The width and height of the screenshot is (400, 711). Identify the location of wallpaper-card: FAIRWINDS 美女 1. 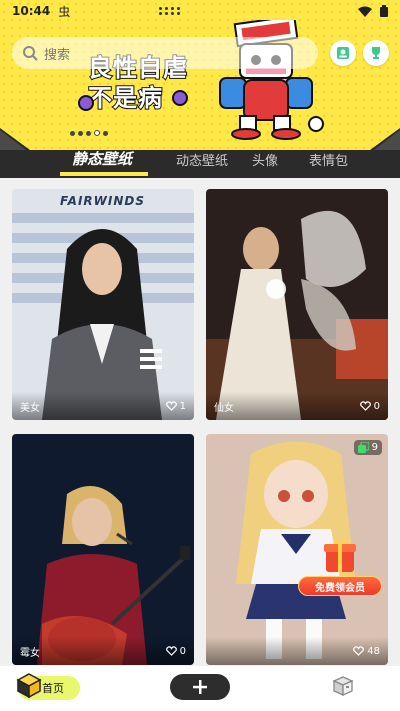
(103, 304).